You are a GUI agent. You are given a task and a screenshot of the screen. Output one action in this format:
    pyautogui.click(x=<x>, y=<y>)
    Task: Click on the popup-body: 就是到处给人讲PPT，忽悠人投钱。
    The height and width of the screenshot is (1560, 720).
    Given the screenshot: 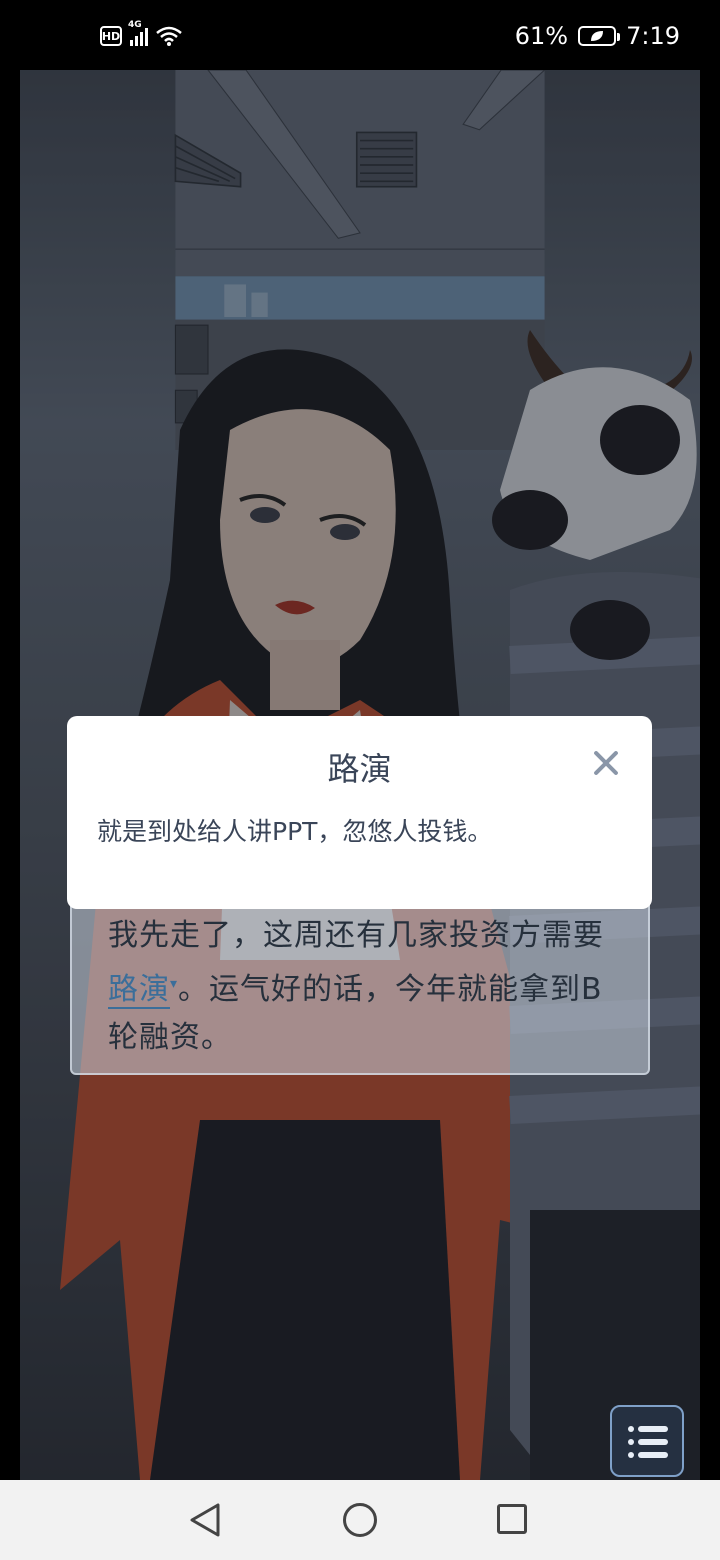 What is the action you would take?
    pyautogui.click(x=295, y=831)
    